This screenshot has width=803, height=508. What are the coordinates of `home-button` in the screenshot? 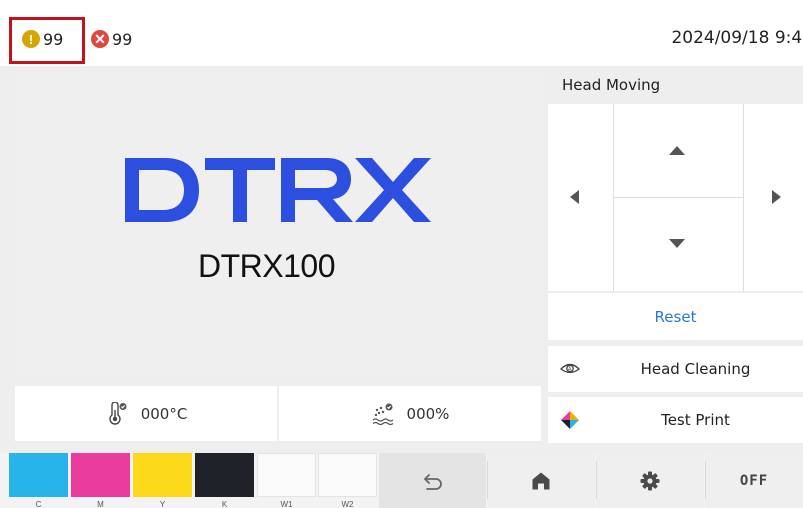 It's located at (541, 480).